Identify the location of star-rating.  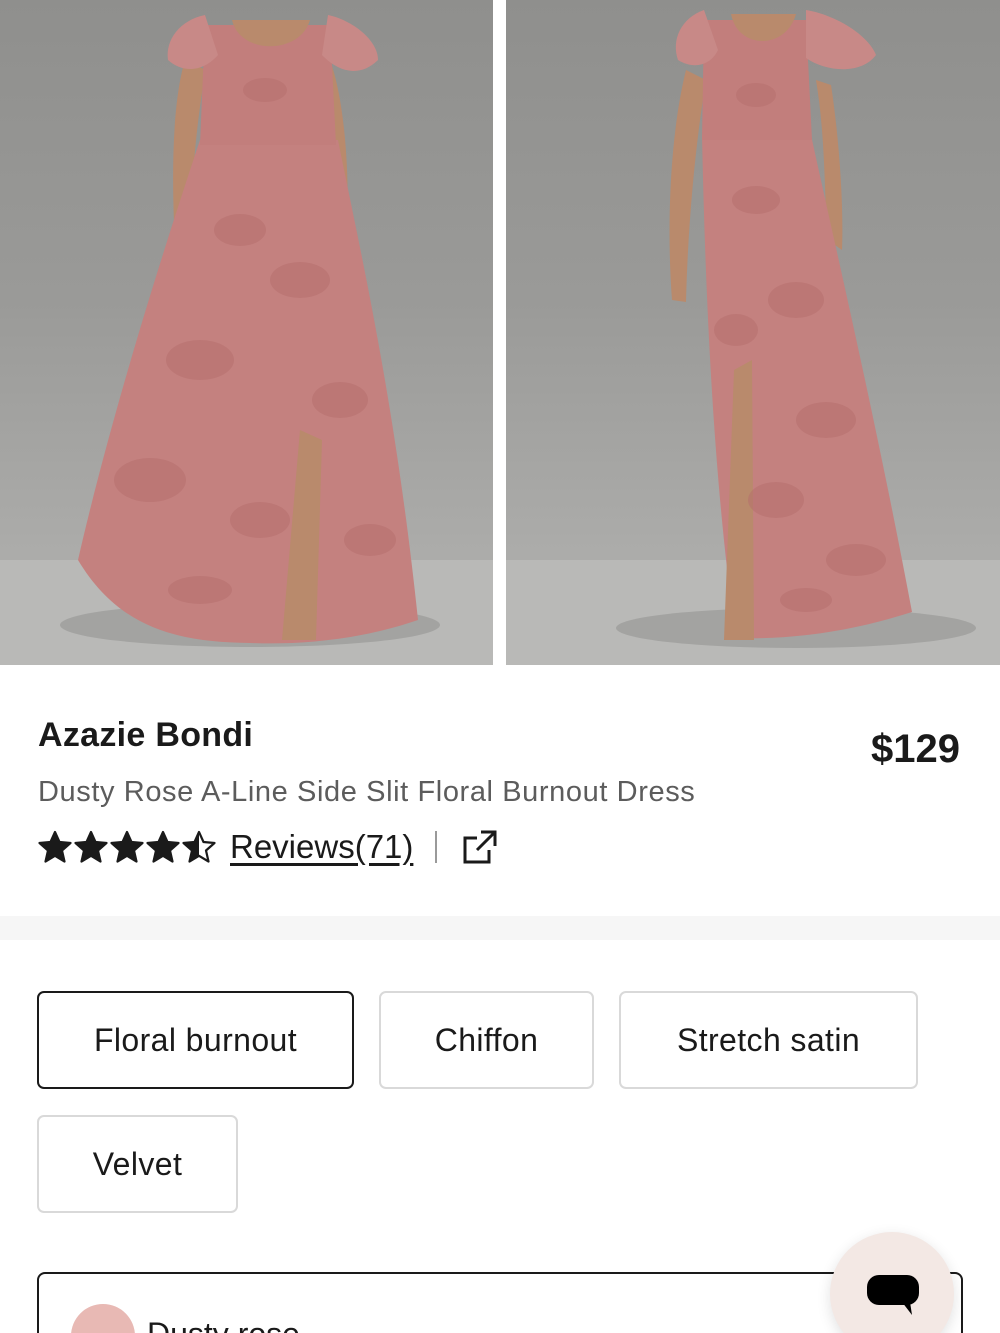
(127, 847).